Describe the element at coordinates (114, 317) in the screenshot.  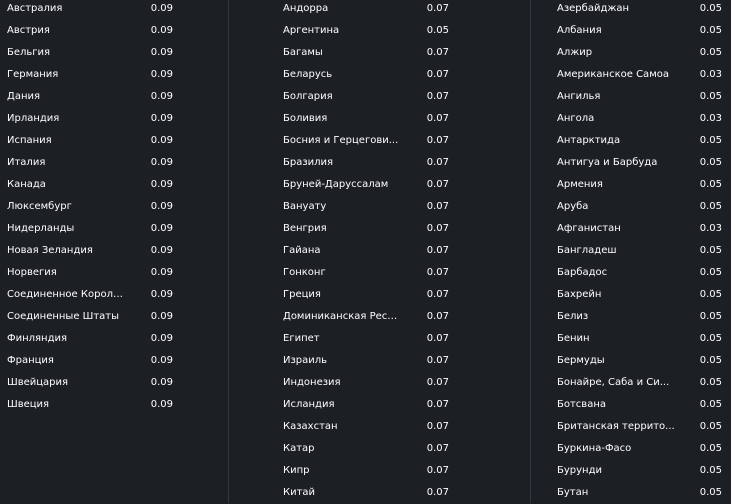
I see `table-row: Соединенные Штаты 0.09` at that location.